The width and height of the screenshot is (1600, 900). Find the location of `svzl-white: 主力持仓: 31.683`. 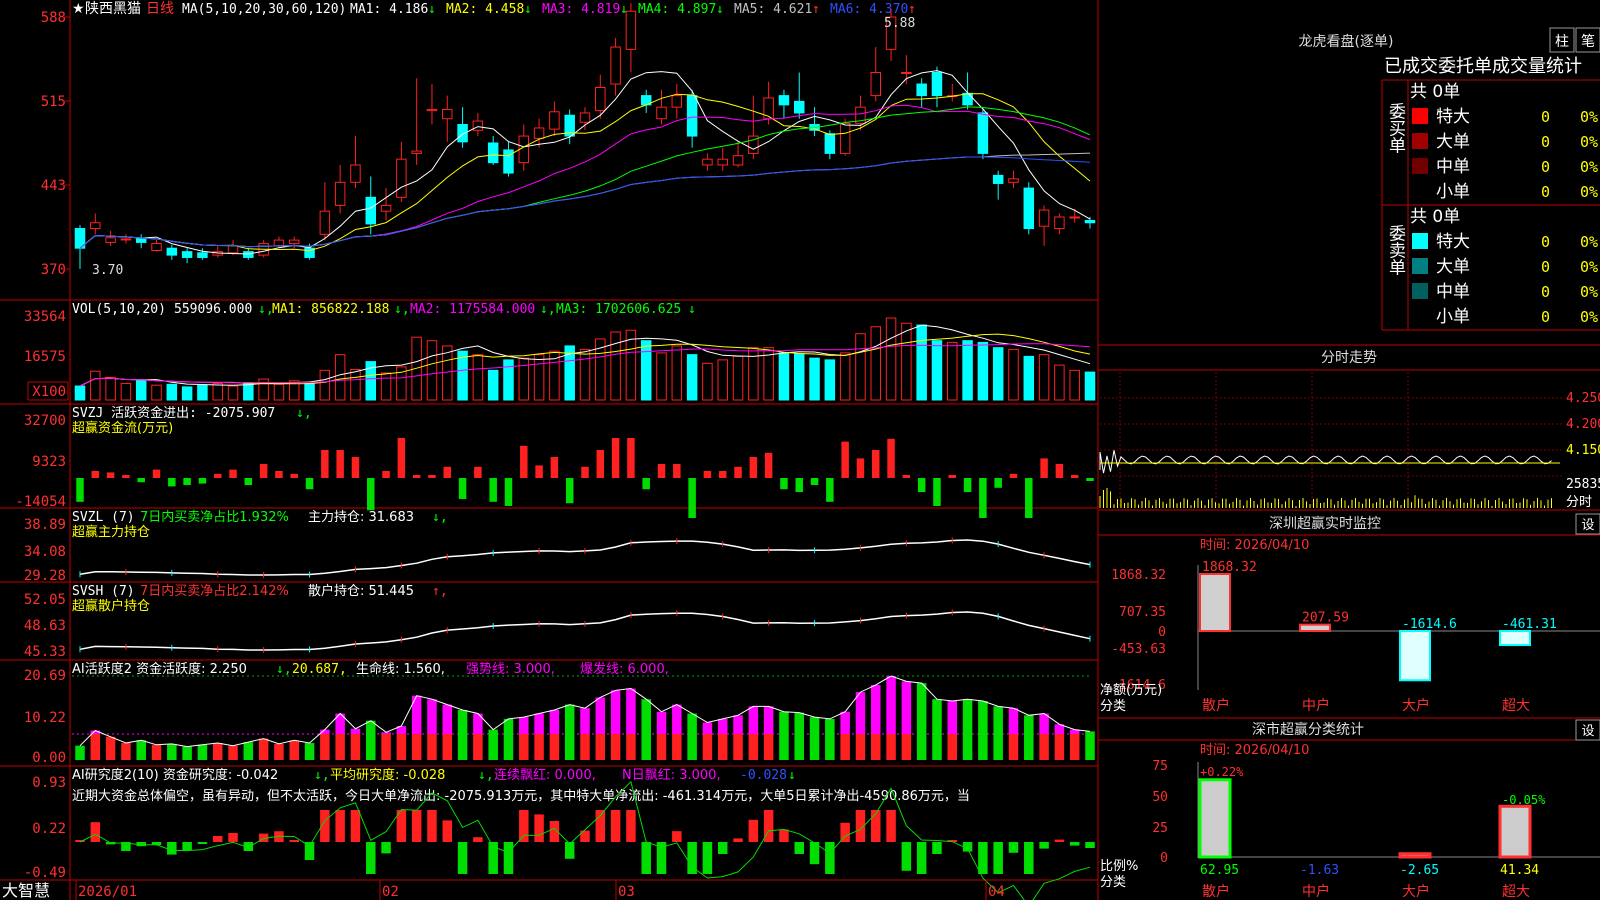

svzl-white: 主力持仓: 31.683 is located at coordinates (361, 517).